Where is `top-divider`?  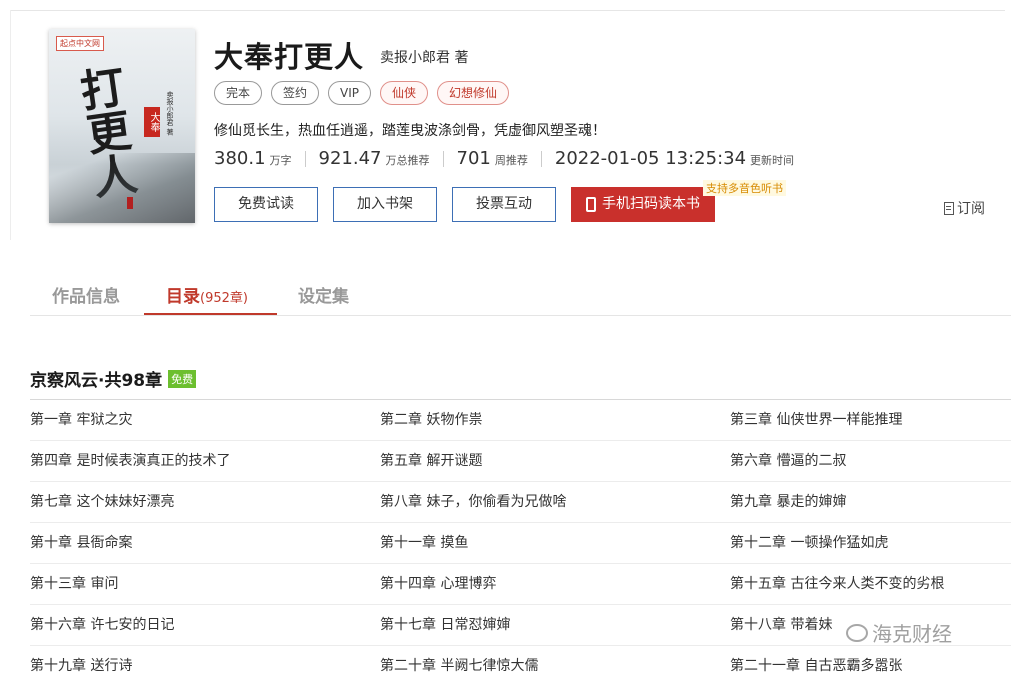
top-divider is located at coordinates (507, 10).